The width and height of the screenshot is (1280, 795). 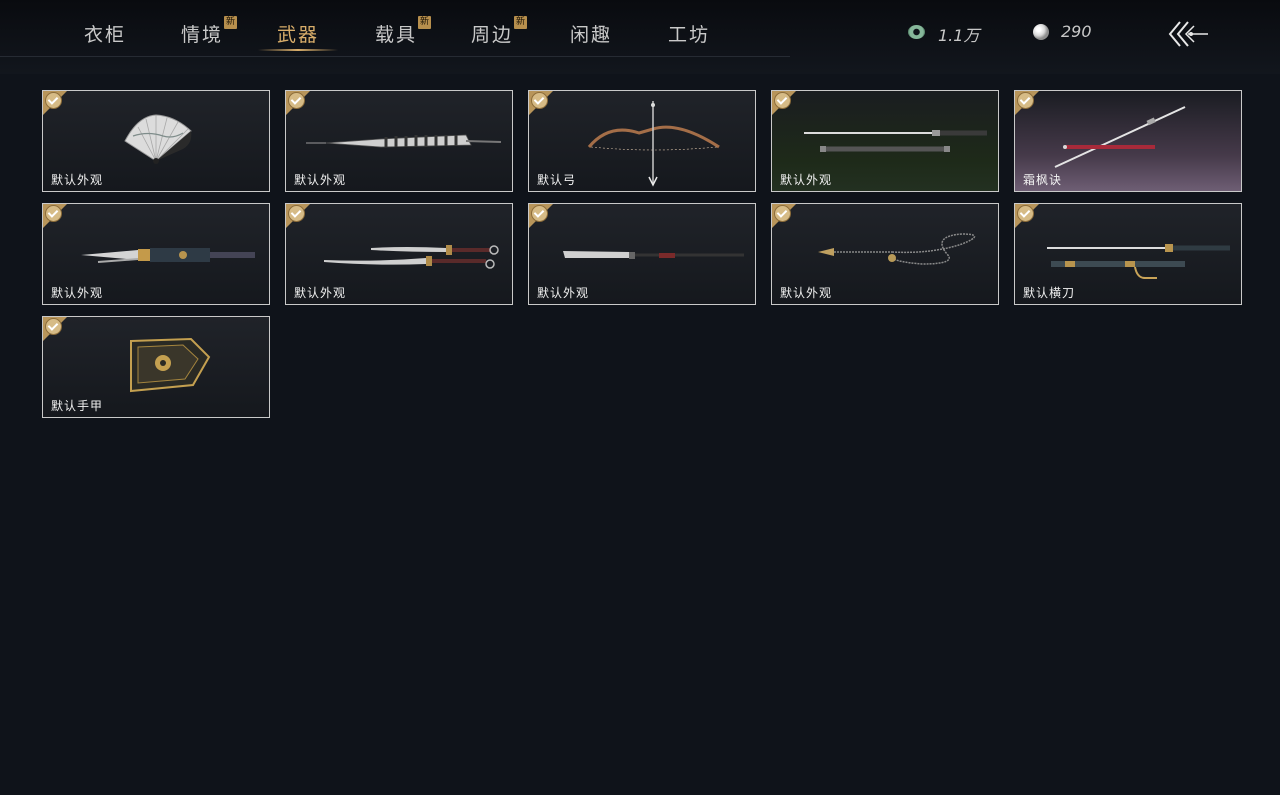 I want to click on tab-label: 闲趣, so click(x=591, y=35).